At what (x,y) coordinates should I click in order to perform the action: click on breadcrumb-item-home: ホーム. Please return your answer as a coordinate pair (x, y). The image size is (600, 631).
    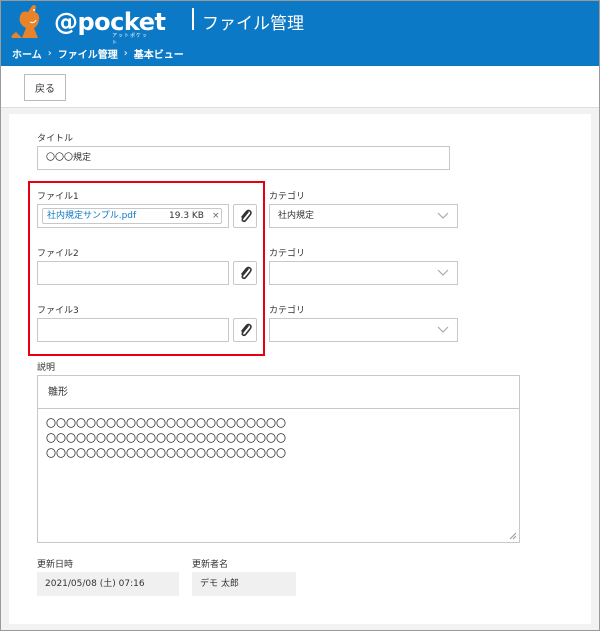
    Looking at the image, I should click on (27, 53).